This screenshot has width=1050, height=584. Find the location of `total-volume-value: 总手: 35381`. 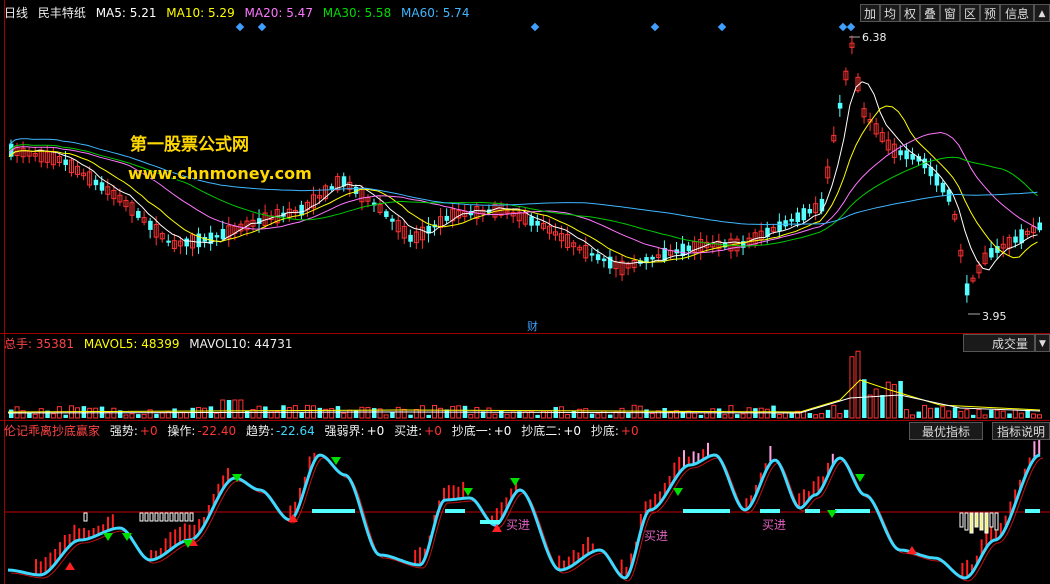

total-volume-value: 总手: 35381 is located at coordinates (39, 344).